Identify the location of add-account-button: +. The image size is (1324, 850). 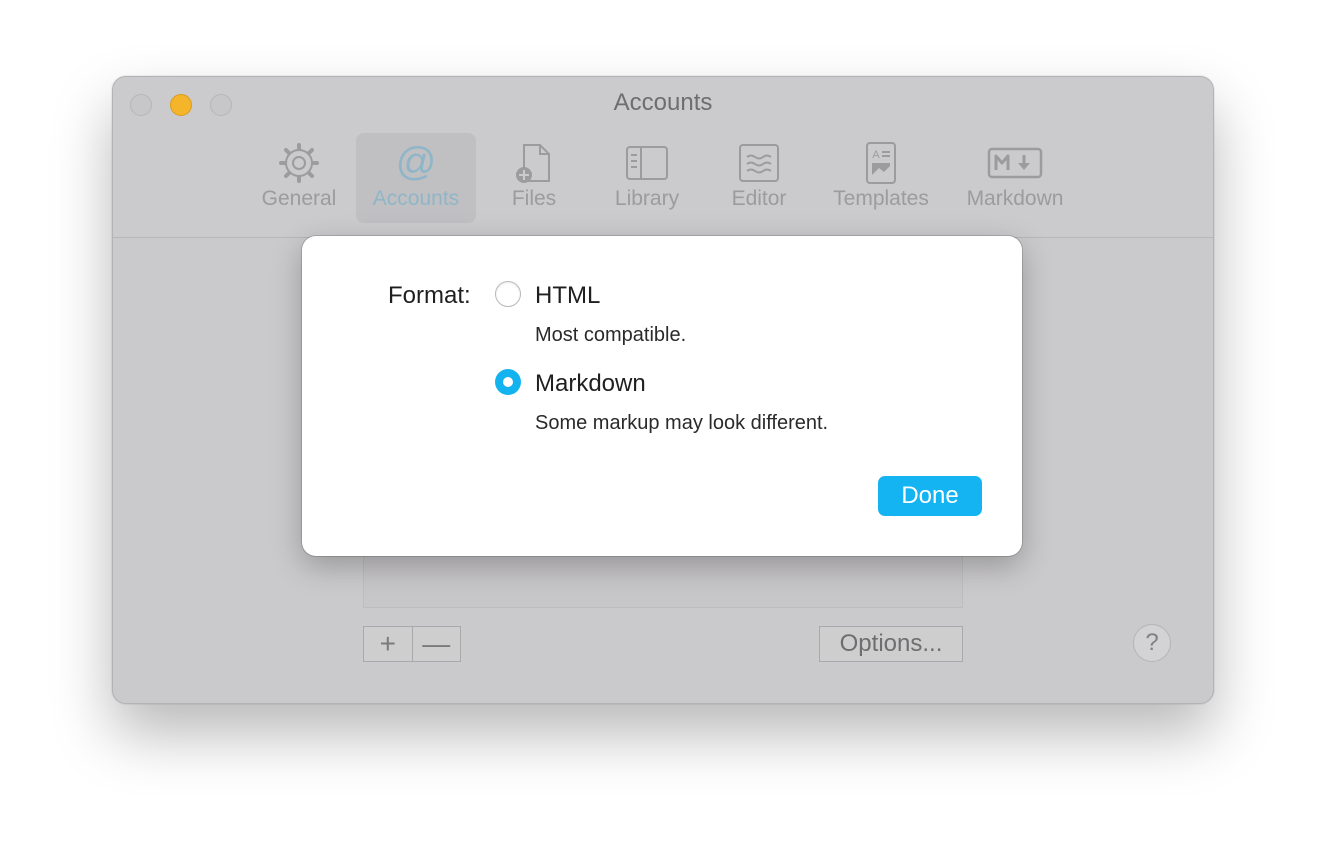
(388, 644).